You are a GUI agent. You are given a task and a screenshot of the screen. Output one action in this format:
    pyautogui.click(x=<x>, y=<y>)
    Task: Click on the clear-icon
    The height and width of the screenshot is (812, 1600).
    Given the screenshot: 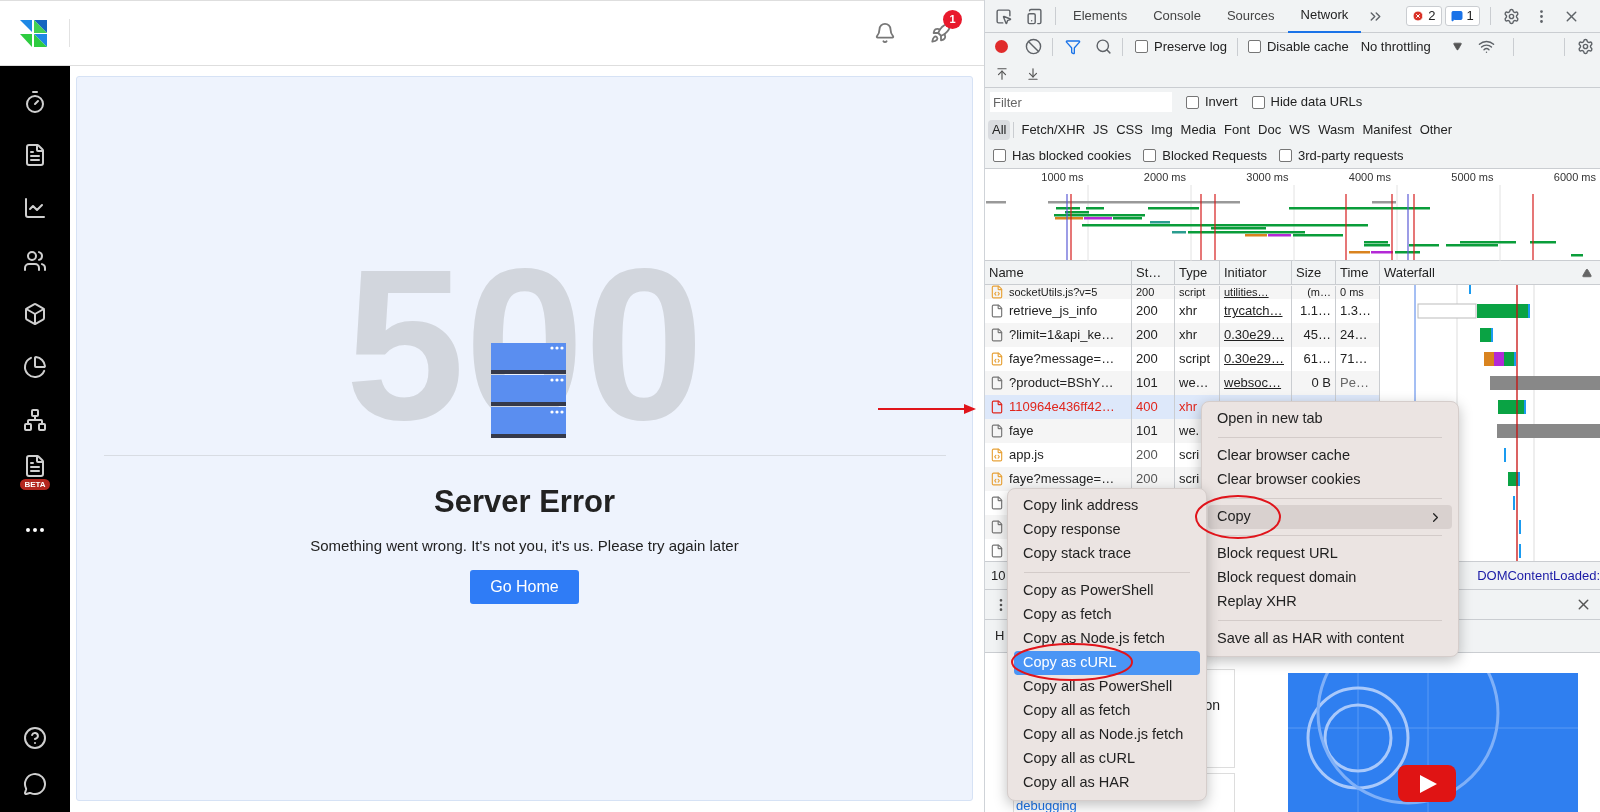 What is the action you would take?
    pyautogui.click(x=1033, y=46)
    